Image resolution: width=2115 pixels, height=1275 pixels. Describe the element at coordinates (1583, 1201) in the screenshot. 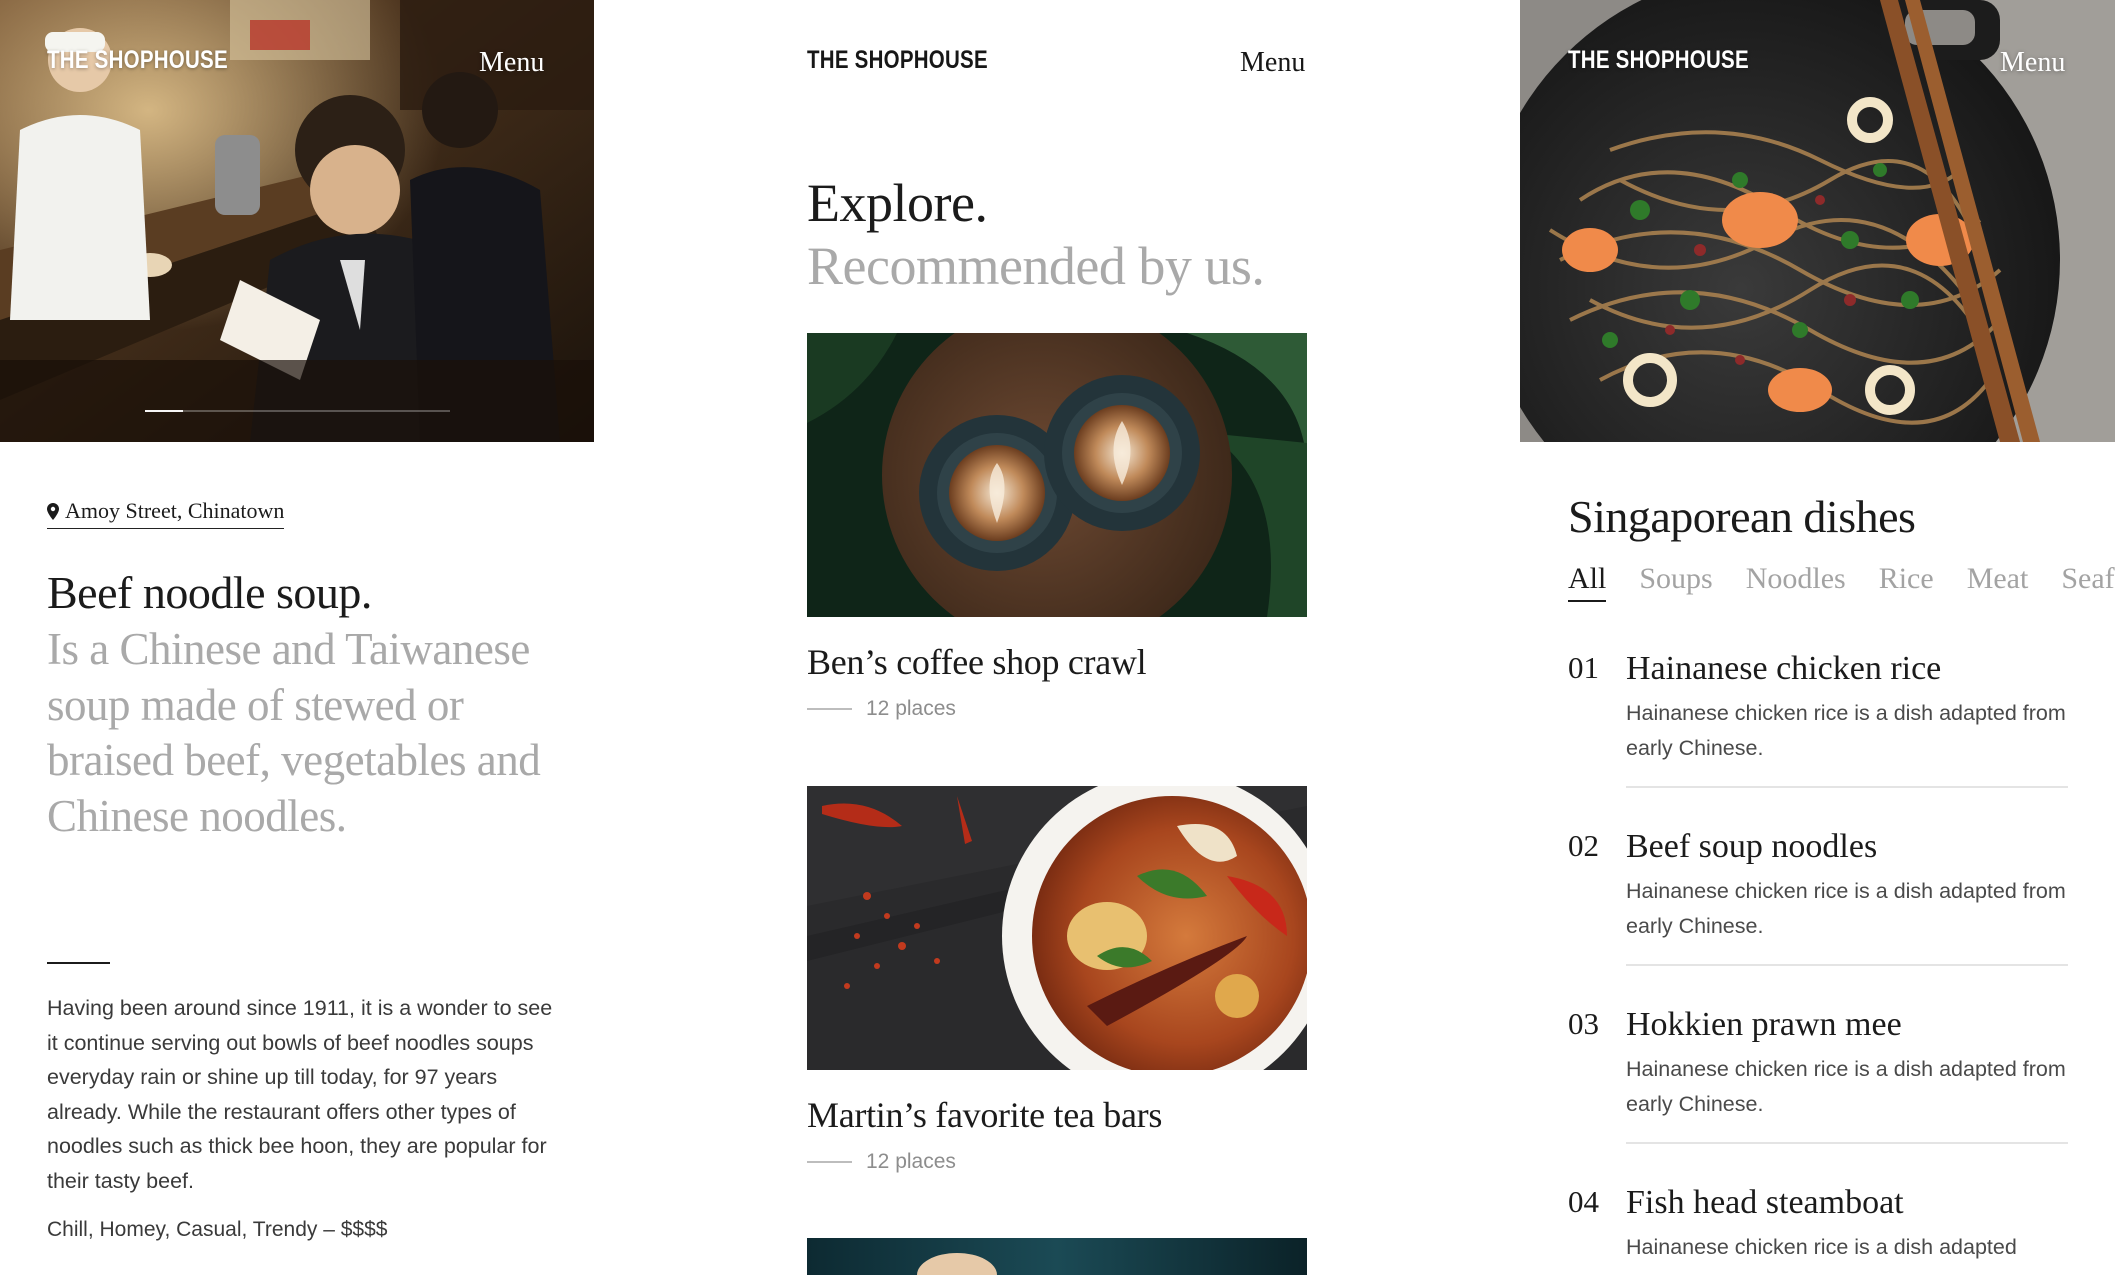

I see `dish-number: 04` at that location.